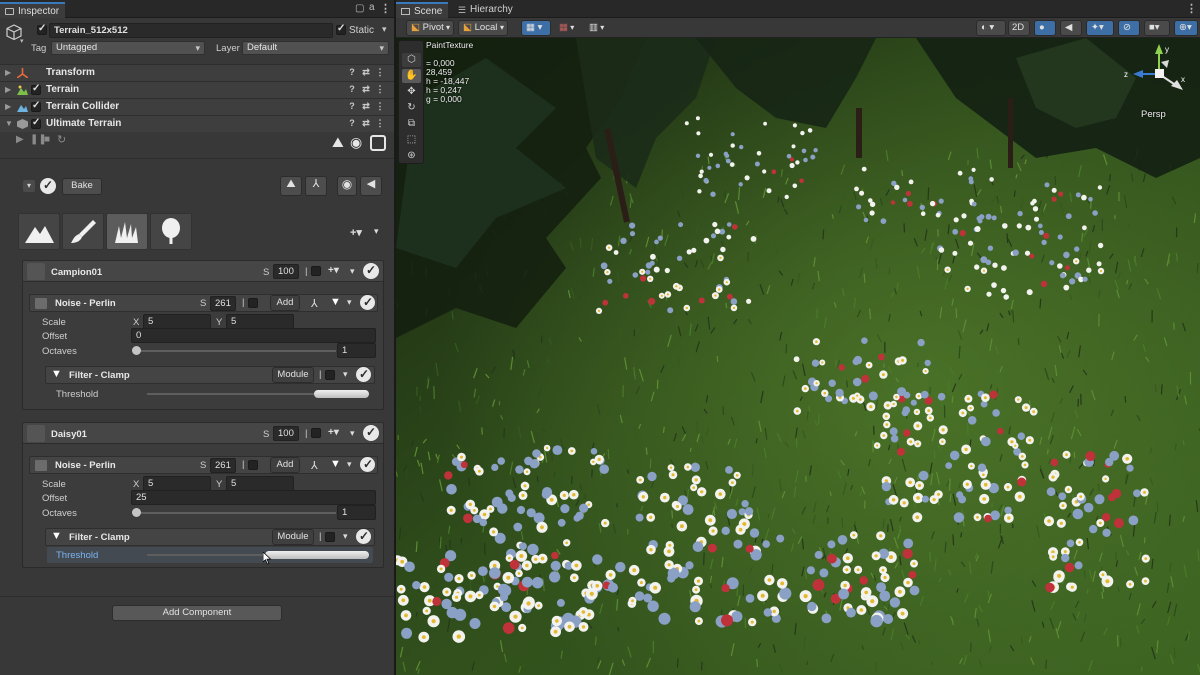 This screenshot has width=1200, height=675. Describe the element at coordinates (29, 186) in the screenshot. I see `bake-dropdown-icon: ▾` at that location.